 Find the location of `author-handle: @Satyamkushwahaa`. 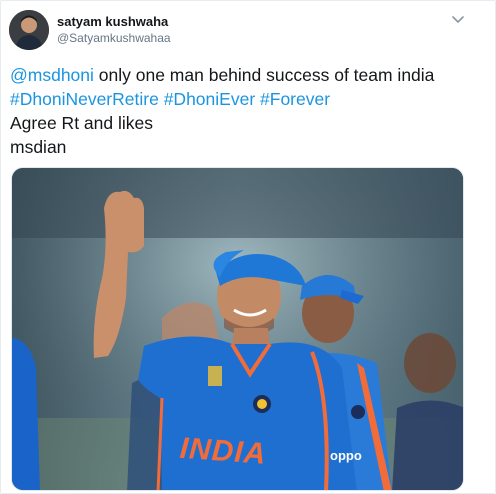

author-handle: @Satyamkushwahaa is located at coordinates (114, 38).